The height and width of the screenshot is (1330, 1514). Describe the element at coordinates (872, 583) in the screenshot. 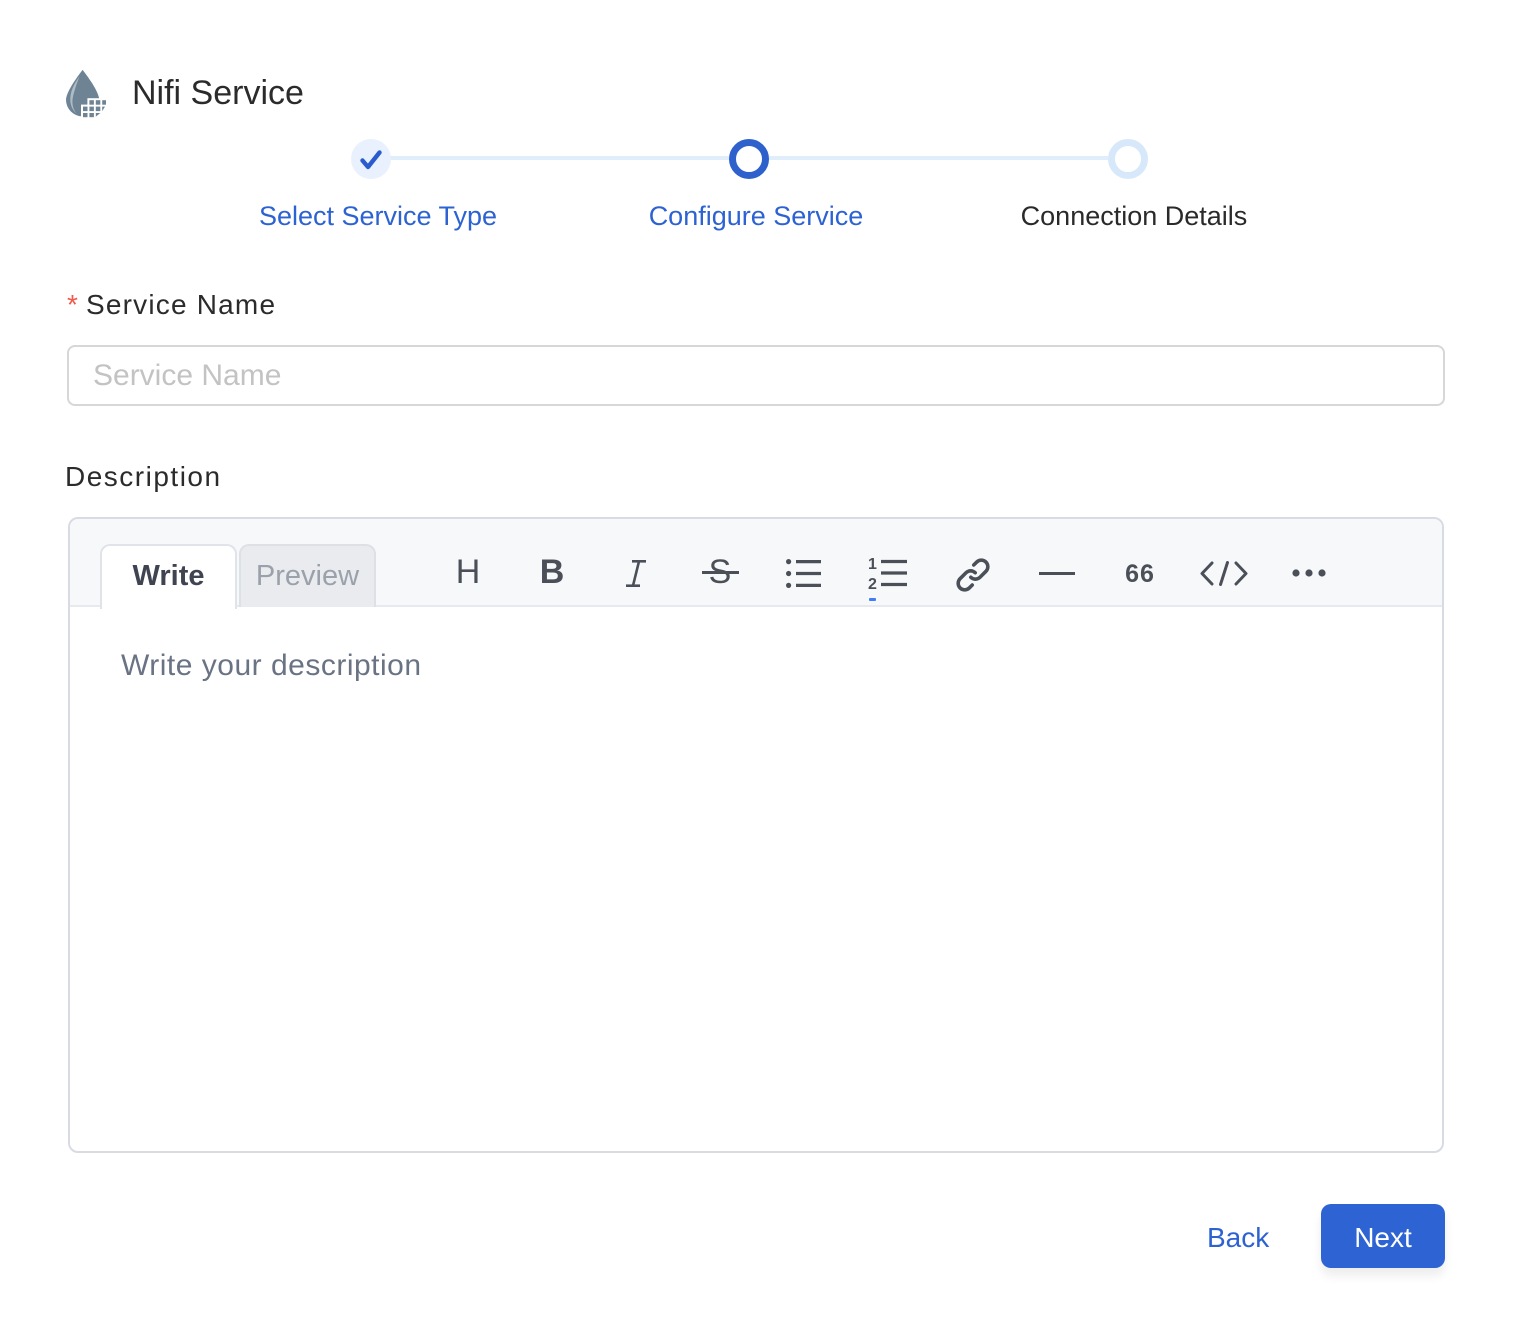

I see `svg-text: 2` at that location.